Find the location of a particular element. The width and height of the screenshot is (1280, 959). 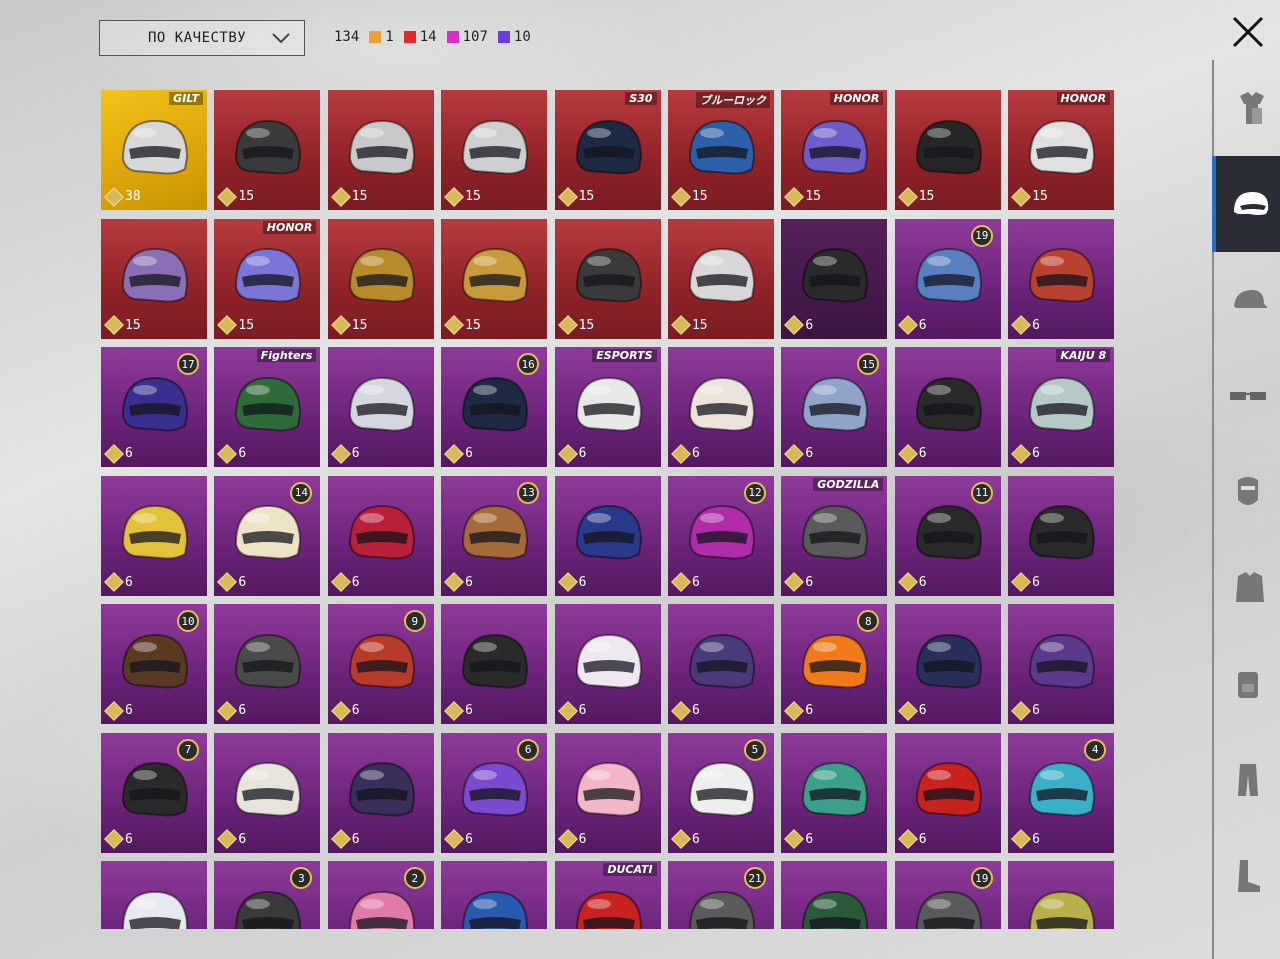

helmet-card: ESPORTS 6 is located at coordinates (607, 407).